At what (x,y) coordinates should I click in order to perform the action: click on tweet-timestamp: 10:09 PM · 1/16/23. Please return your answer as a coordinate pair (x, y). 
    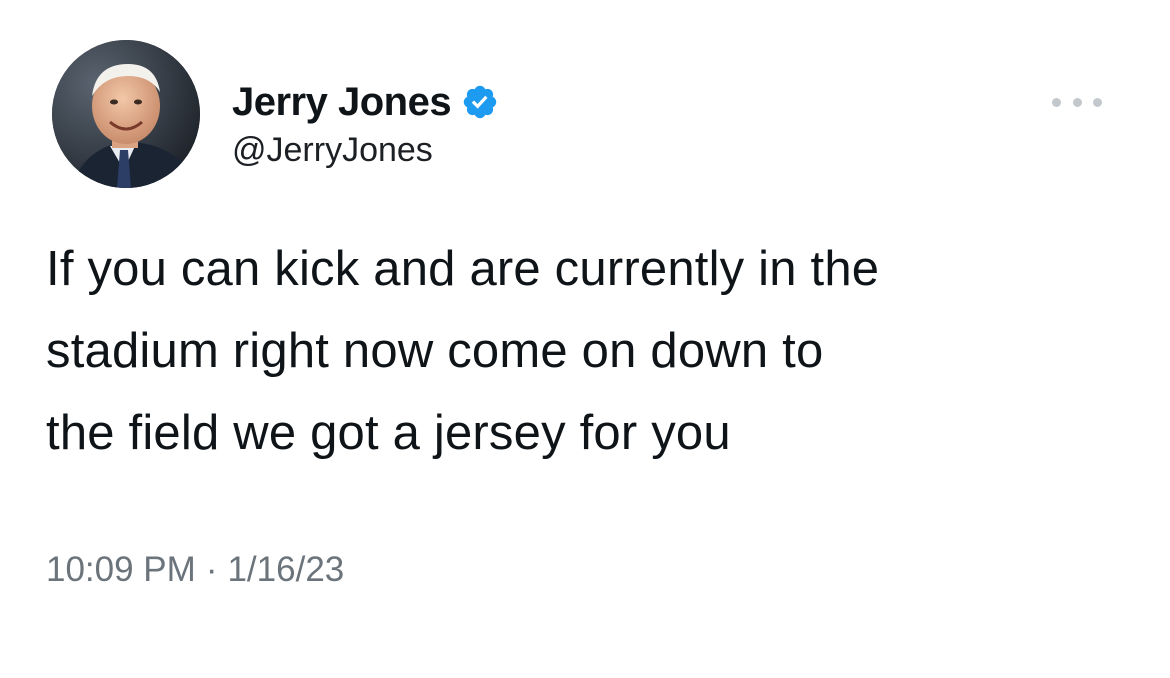
    Looking at the image, I should click on (195, 570).